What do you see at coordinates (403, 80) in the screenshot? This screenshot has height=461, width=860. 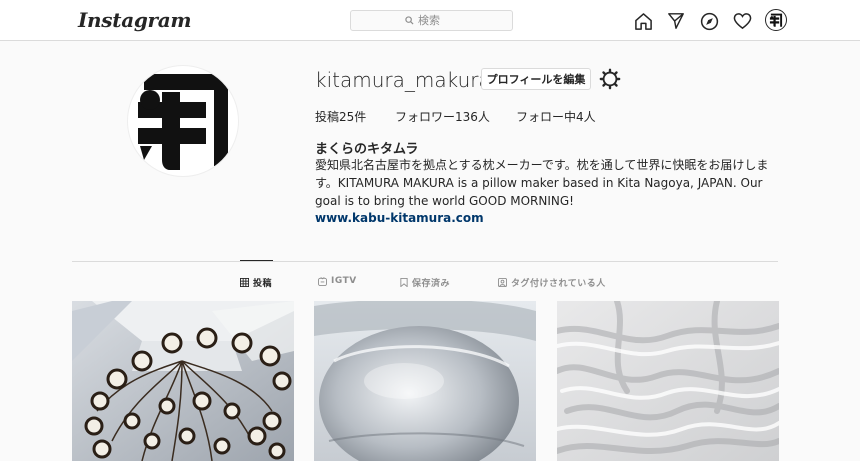 I see `profile-username: kitamura_makura` at bounding box center [403, 80].